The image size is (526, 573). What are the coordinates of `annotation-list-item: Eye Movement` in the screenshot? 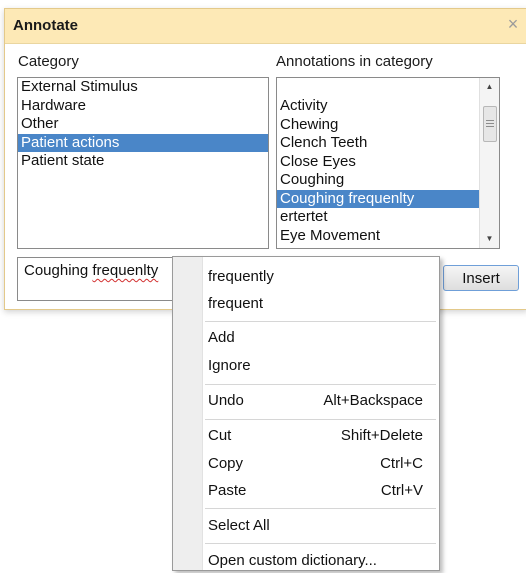 It's located at (378, 236).